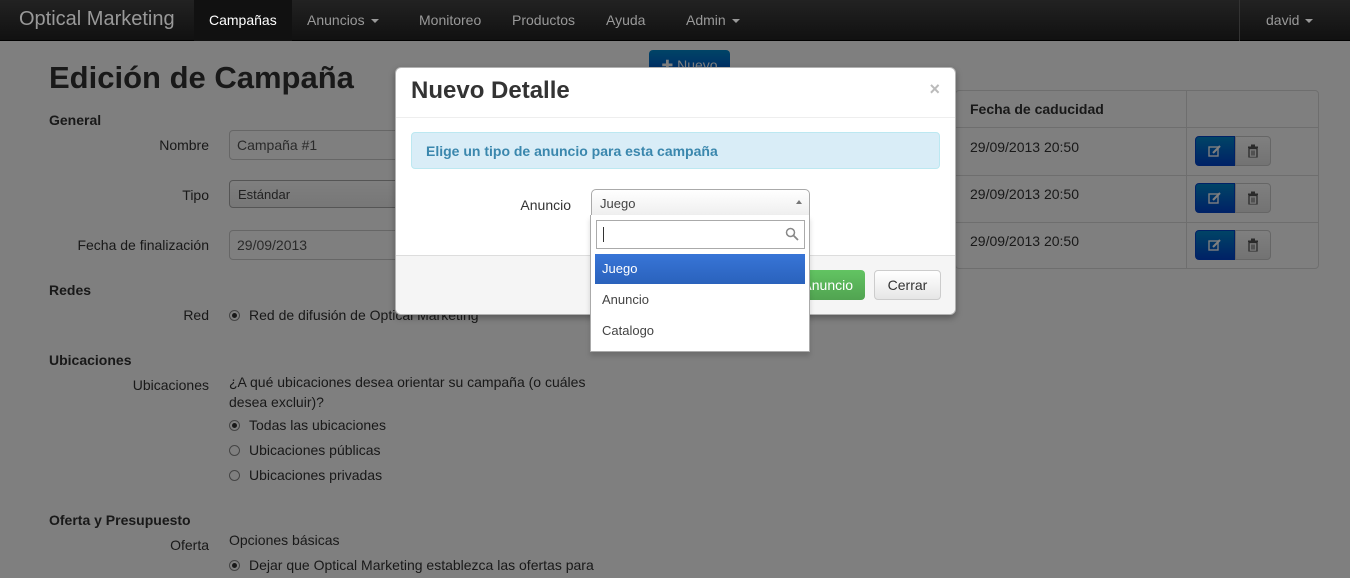 The width and height of the screenshot is (1350, 578). Describe the element at coordinates (490, 90) in the screenshot. I see `modal-title: Nuevo Detalle` at that location.